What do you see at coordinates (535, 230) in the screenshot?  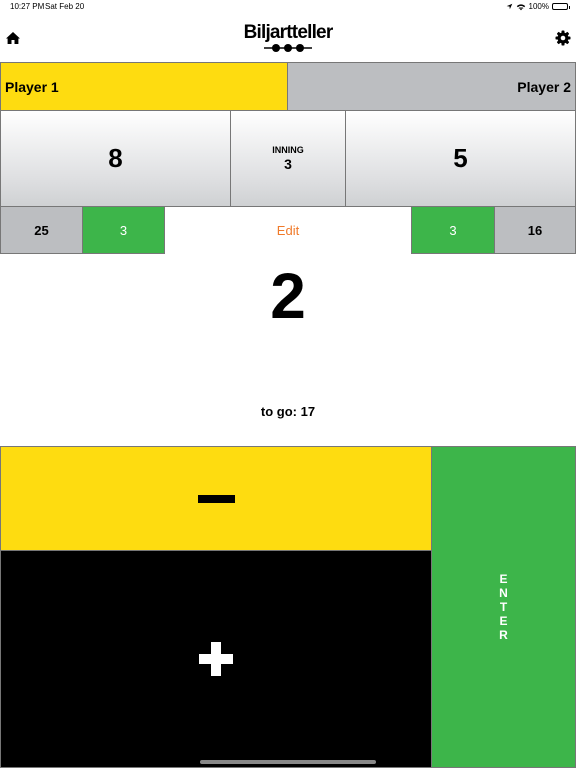 I see `player2-target: 16` at bounding box center [535, 230].